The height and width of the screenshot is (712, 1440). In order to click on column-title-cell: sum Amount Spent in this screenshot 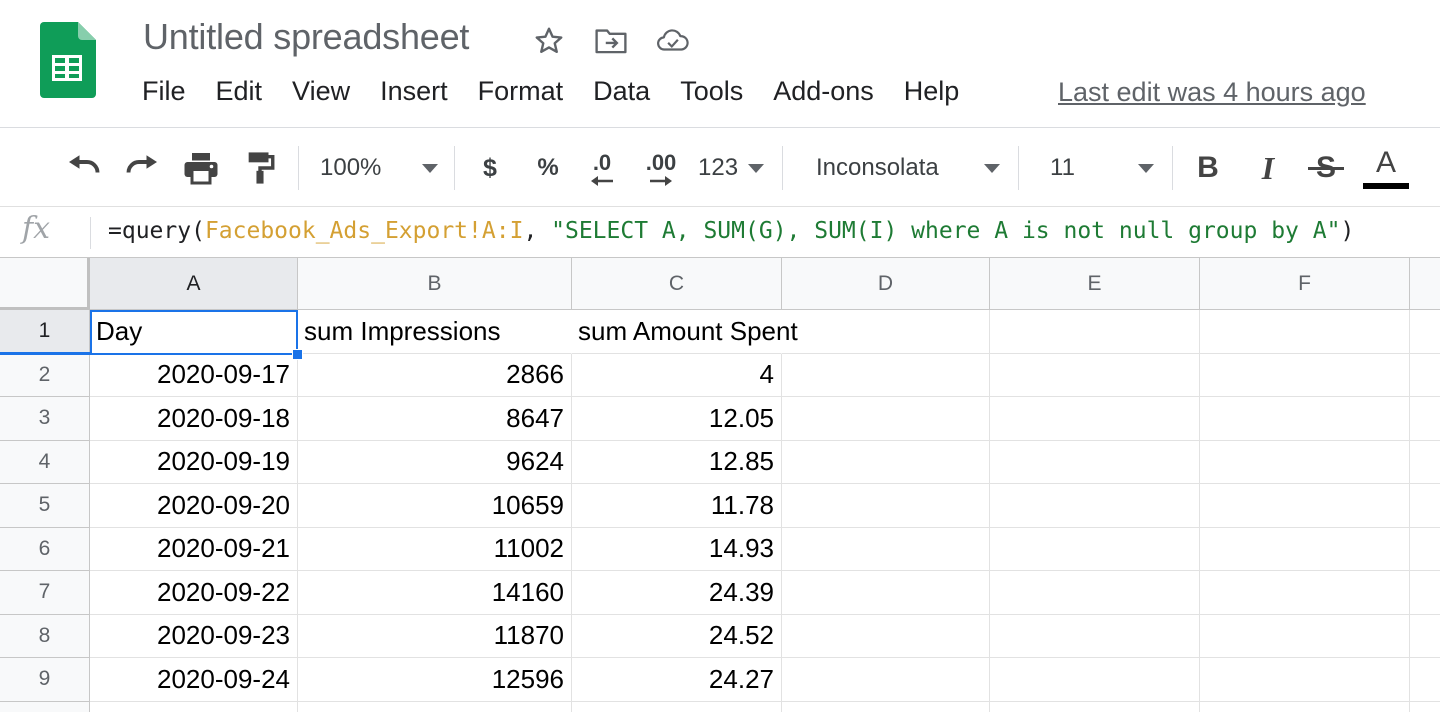, I will do `click(685, 332)`.